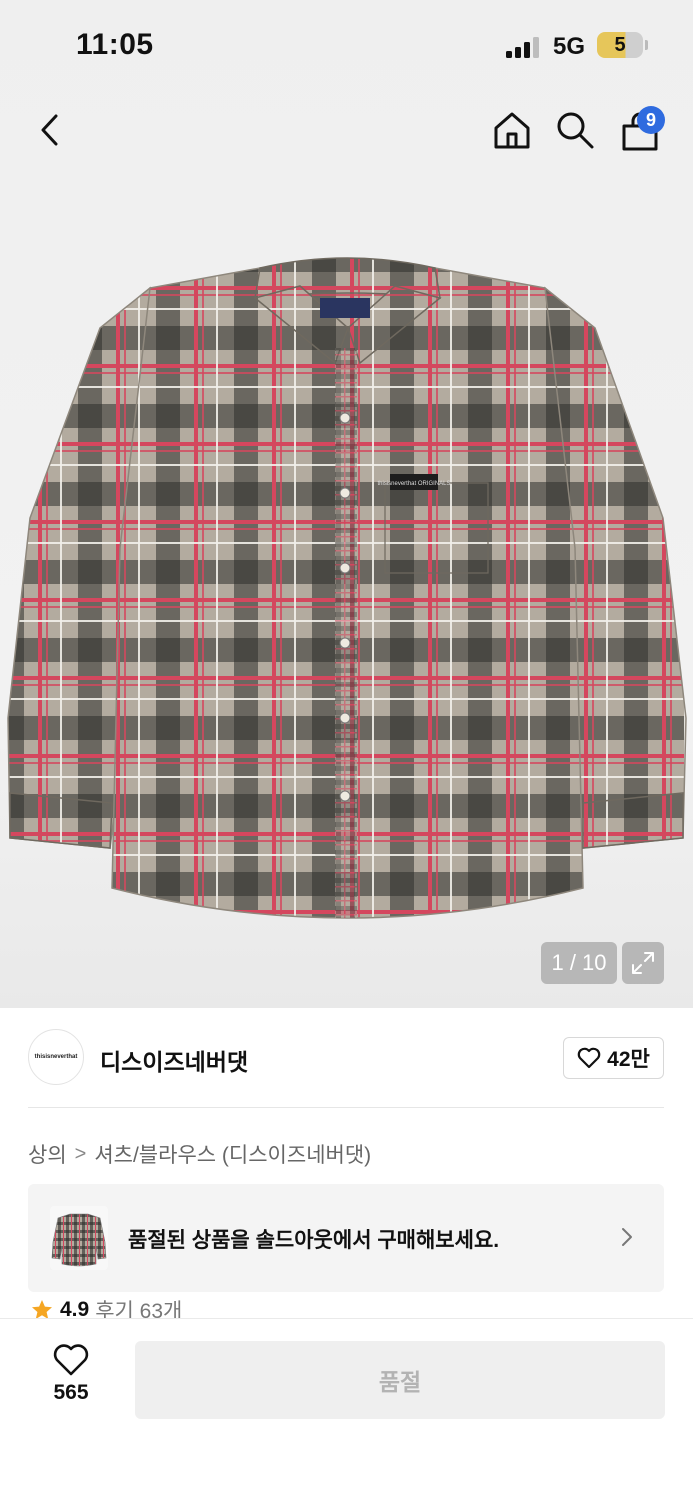  What do you see at coordinates (579, 963) in the screenshot?
I see `gallery-pager: 1 / 10` at bounding box center [579, 963].